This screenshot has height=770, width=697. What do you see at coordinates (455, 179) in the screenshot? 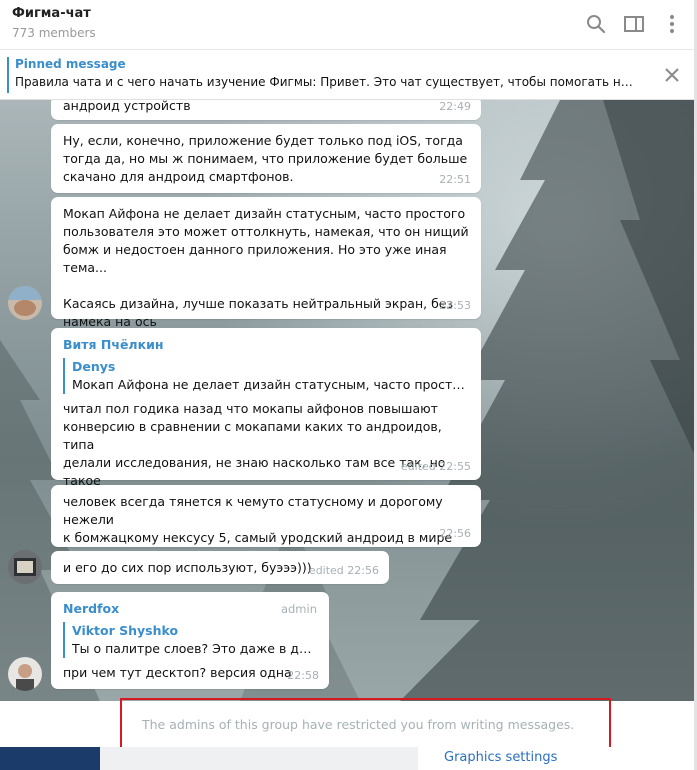
I see `message-time: 22:51` at bounding box center [455, 179].